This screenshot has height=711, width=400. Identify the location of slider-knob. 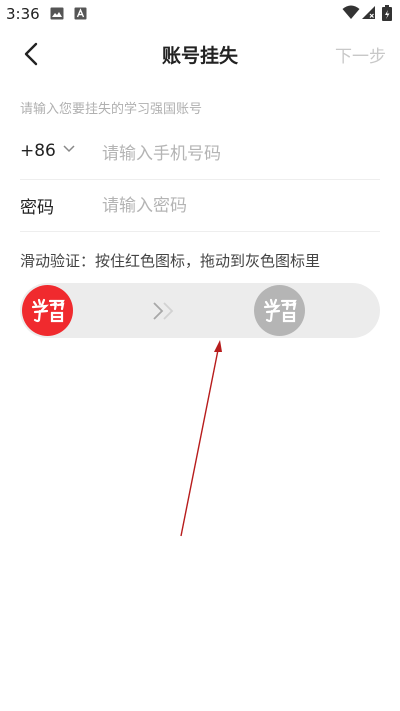
(47, 310).